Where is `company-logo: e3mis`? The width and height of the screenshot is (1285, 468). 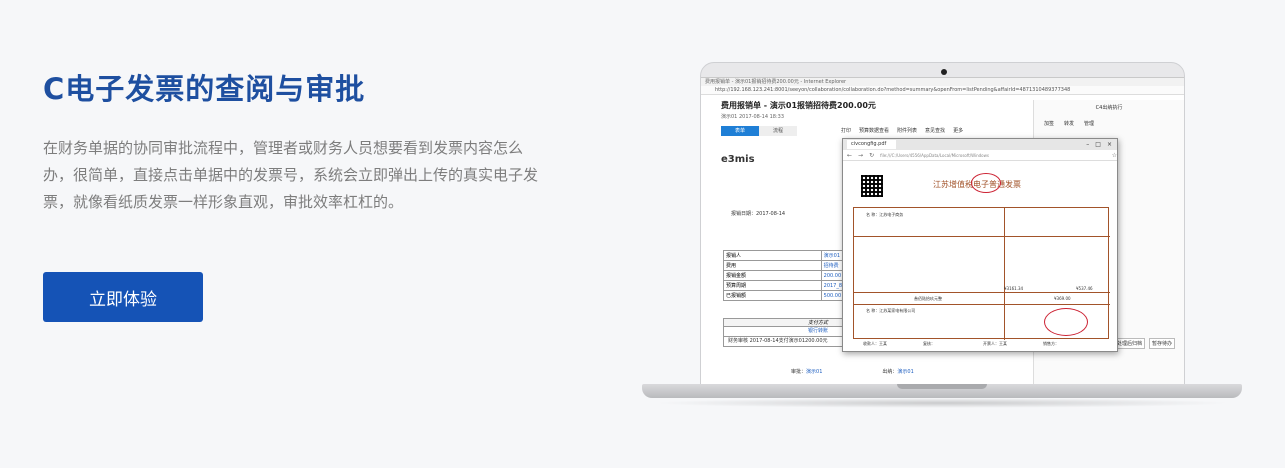 company-logo: e3mis is located at coordinates (738, 159).